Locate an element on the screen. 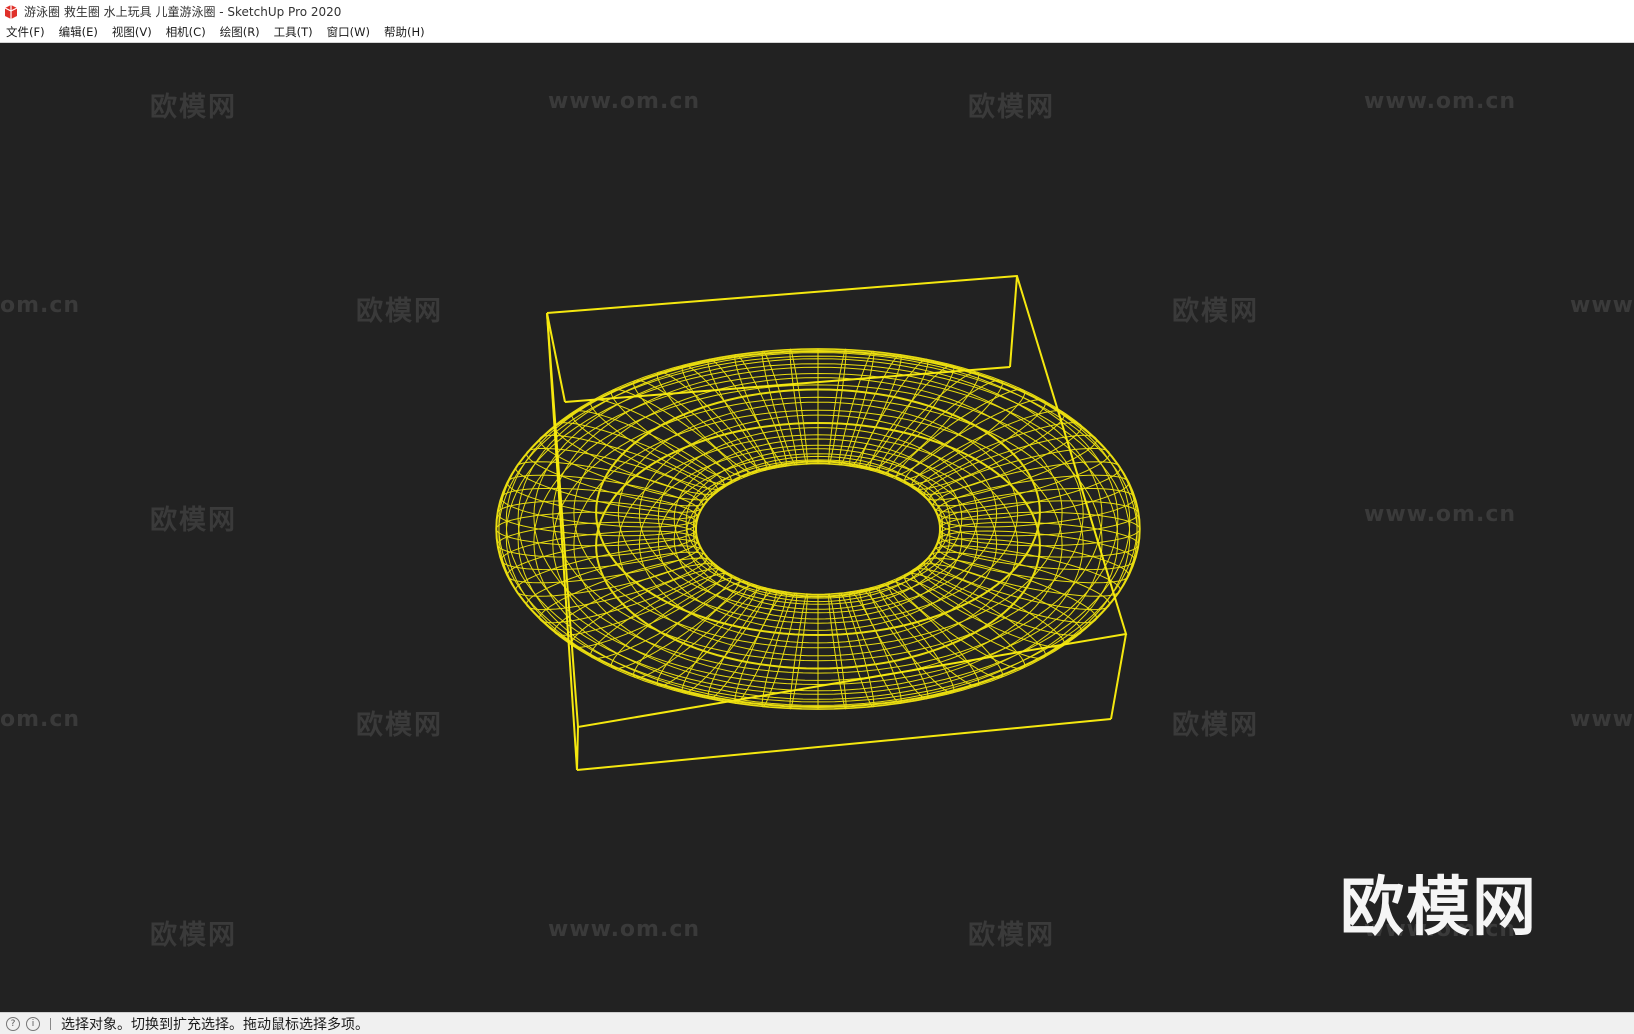 Image resolution: width=1634 pixels, height=1034 pixels. menu-tools: 工具(T) is located at coordinates (293, 32).